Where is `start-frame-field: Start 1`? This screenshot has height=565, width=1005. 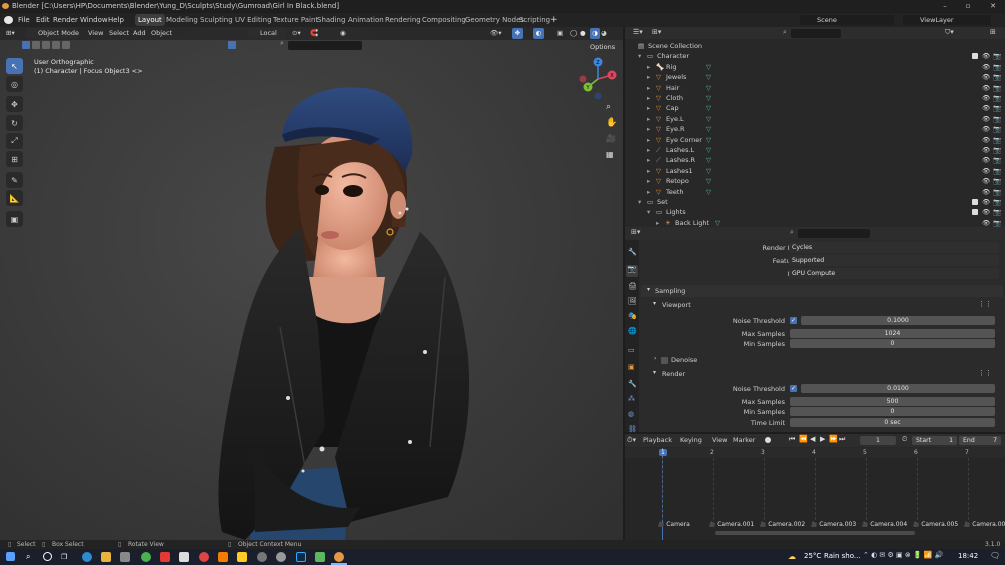 start-frame-field: Start 1 is located at coordinates (934, 440).